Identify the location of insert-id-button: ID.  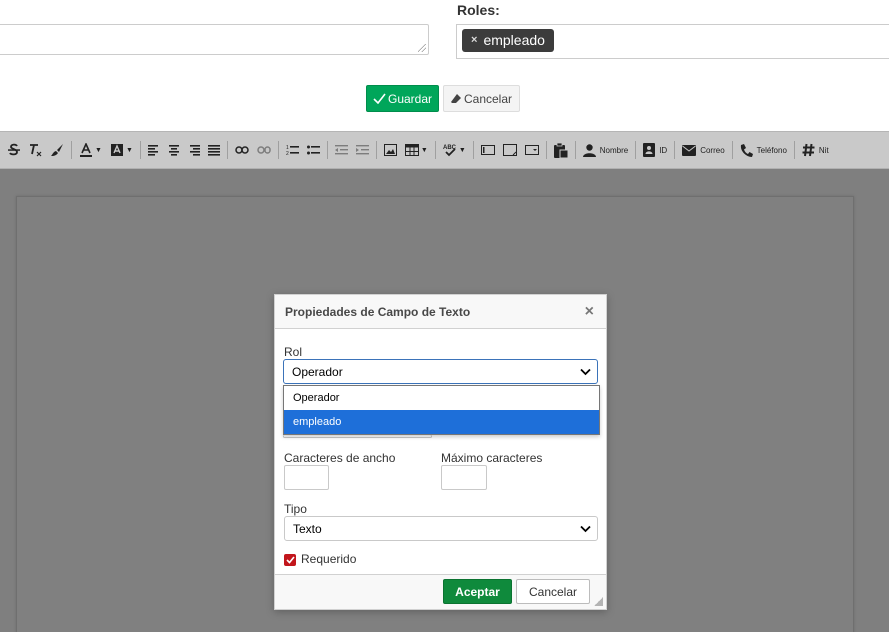
(655, 150).